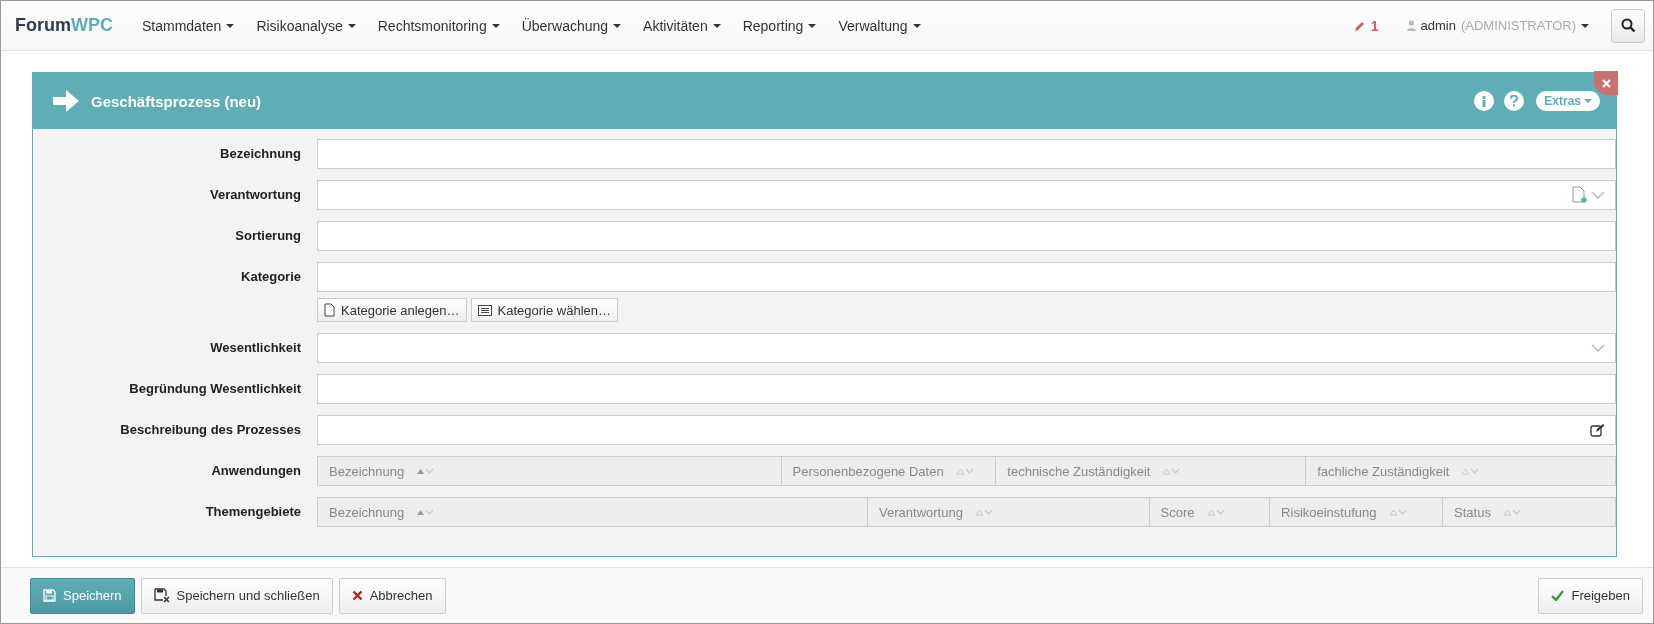  I want to click on user-menu: admin (ADMINISTRATOR), so click(1497, 25).